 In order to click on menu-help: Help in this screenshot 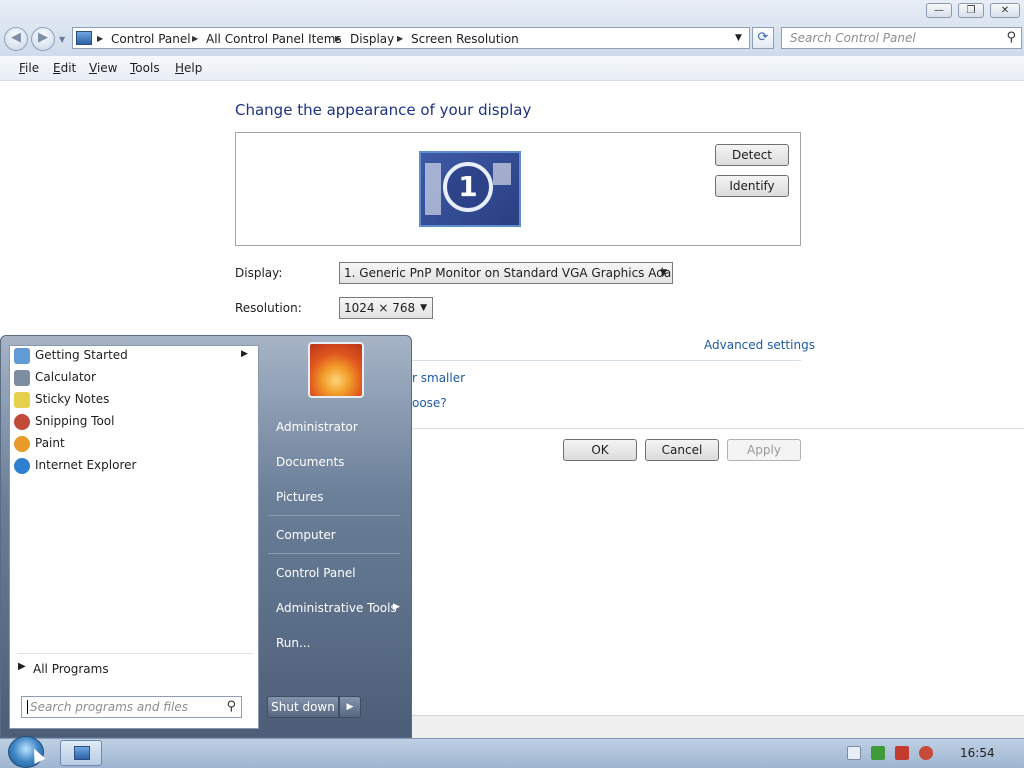, I will do `click(188, 68)`.